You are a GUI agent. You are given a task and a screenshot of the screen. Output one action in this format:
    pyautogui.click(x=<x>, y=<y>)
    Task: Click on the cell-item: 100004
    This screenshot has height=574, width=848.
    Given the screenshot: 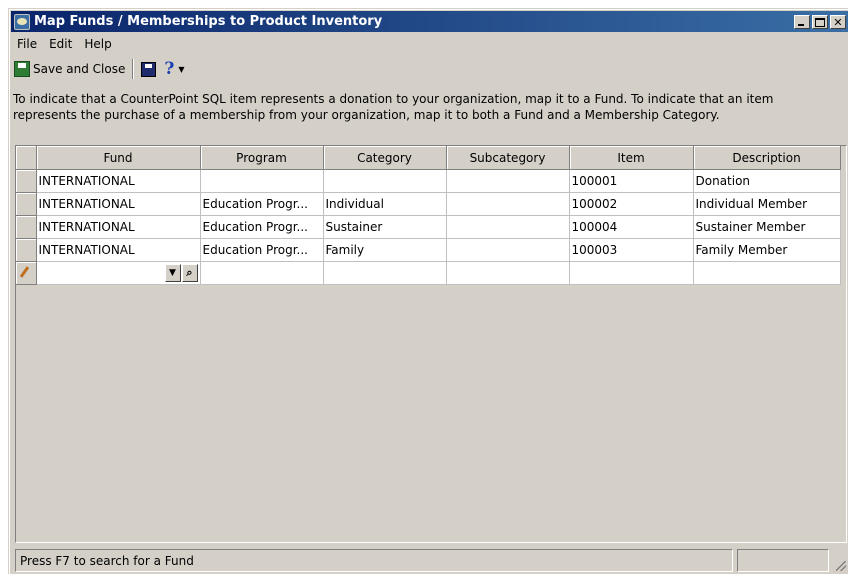 What is the action you would take?
    pyautogui.click(x=631, y=227)
    